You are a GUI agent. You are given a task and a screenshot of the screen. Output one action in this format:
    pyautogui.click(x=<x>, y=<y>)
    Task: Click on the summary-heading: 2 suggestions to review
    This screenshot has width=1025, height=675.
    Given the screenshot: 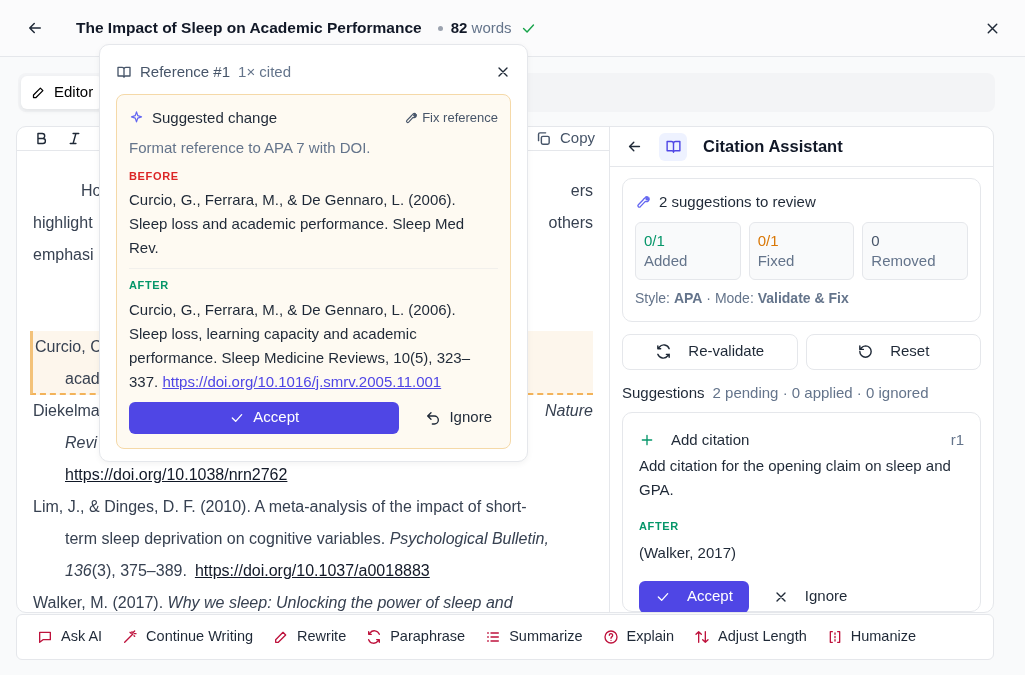 What is the action you would take?
    pyautogui.click(x=737, y=202)
    